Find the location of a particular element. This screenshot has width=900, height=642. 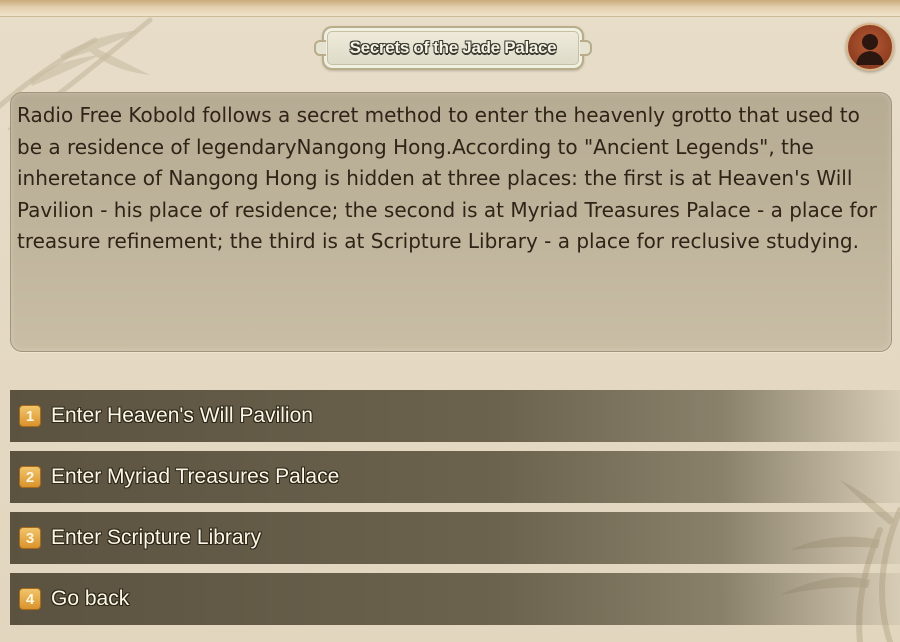

option-enter-heavens-will-pavilion: 1 Enter Heaven's Will Pavilion is located at coordinates (455, 416).